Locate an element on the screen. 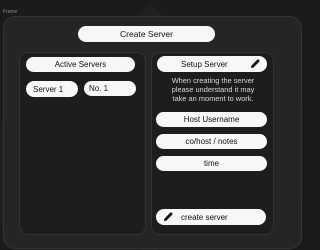 The width and height of the screenshot is (320, 250). time-field: time is located at coordinates (211, 163).